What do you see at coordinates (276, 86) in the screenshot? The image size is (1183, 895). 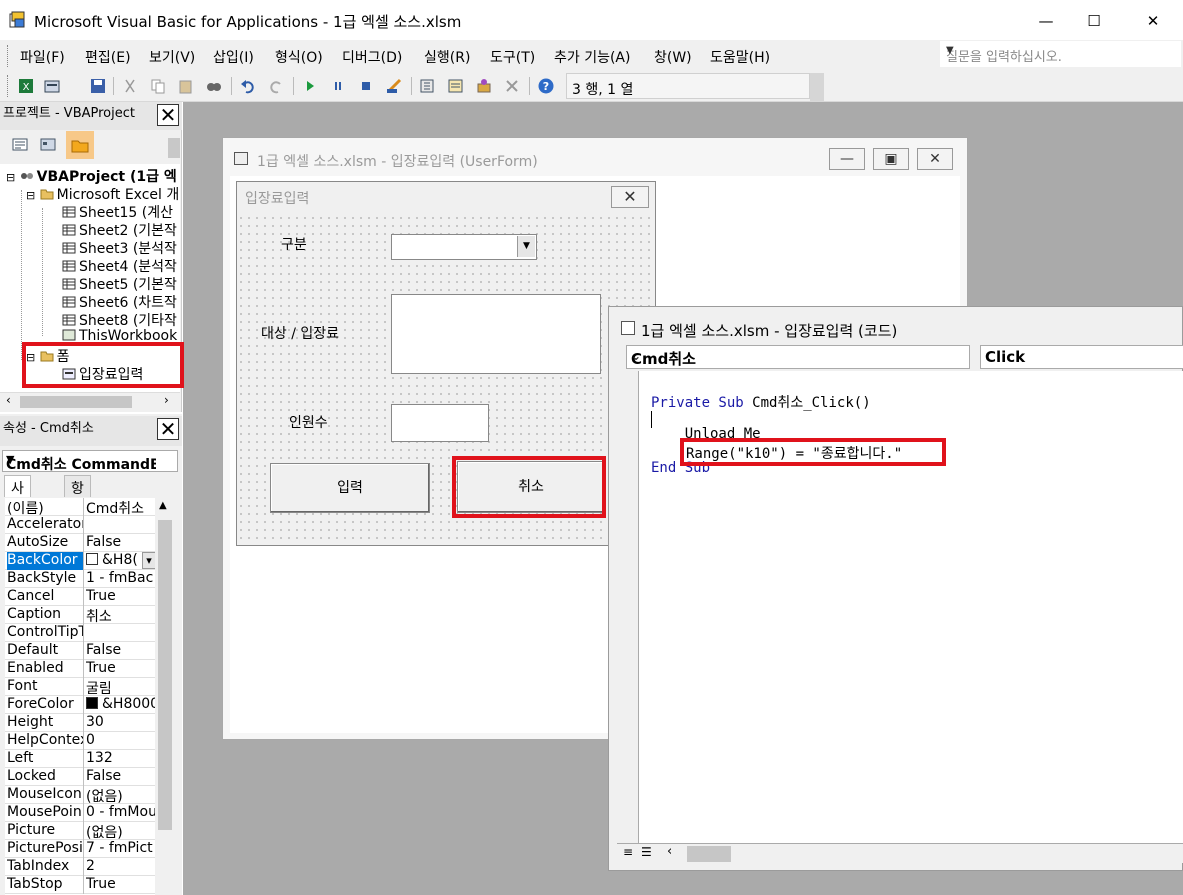 I see `redo-icon` at bounding box center [276, 86].